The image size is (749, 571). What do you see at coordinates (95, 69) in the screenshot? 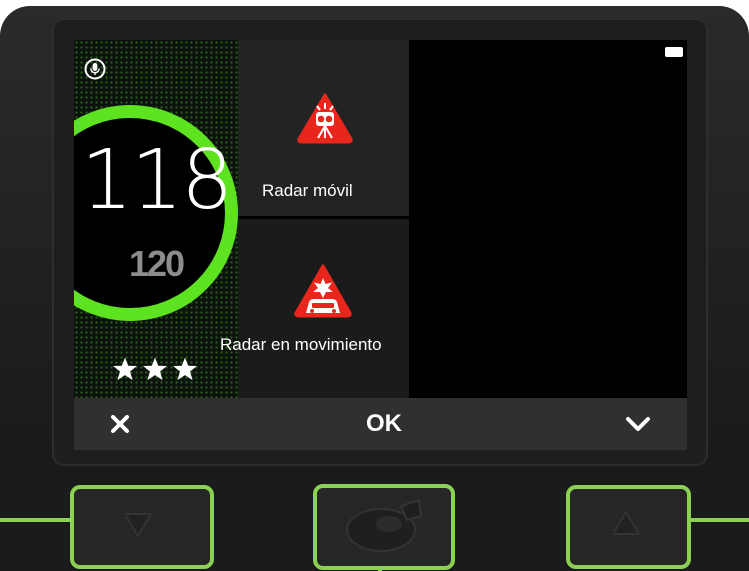
I see `microphone-icon` at bounding box center [95, 69].